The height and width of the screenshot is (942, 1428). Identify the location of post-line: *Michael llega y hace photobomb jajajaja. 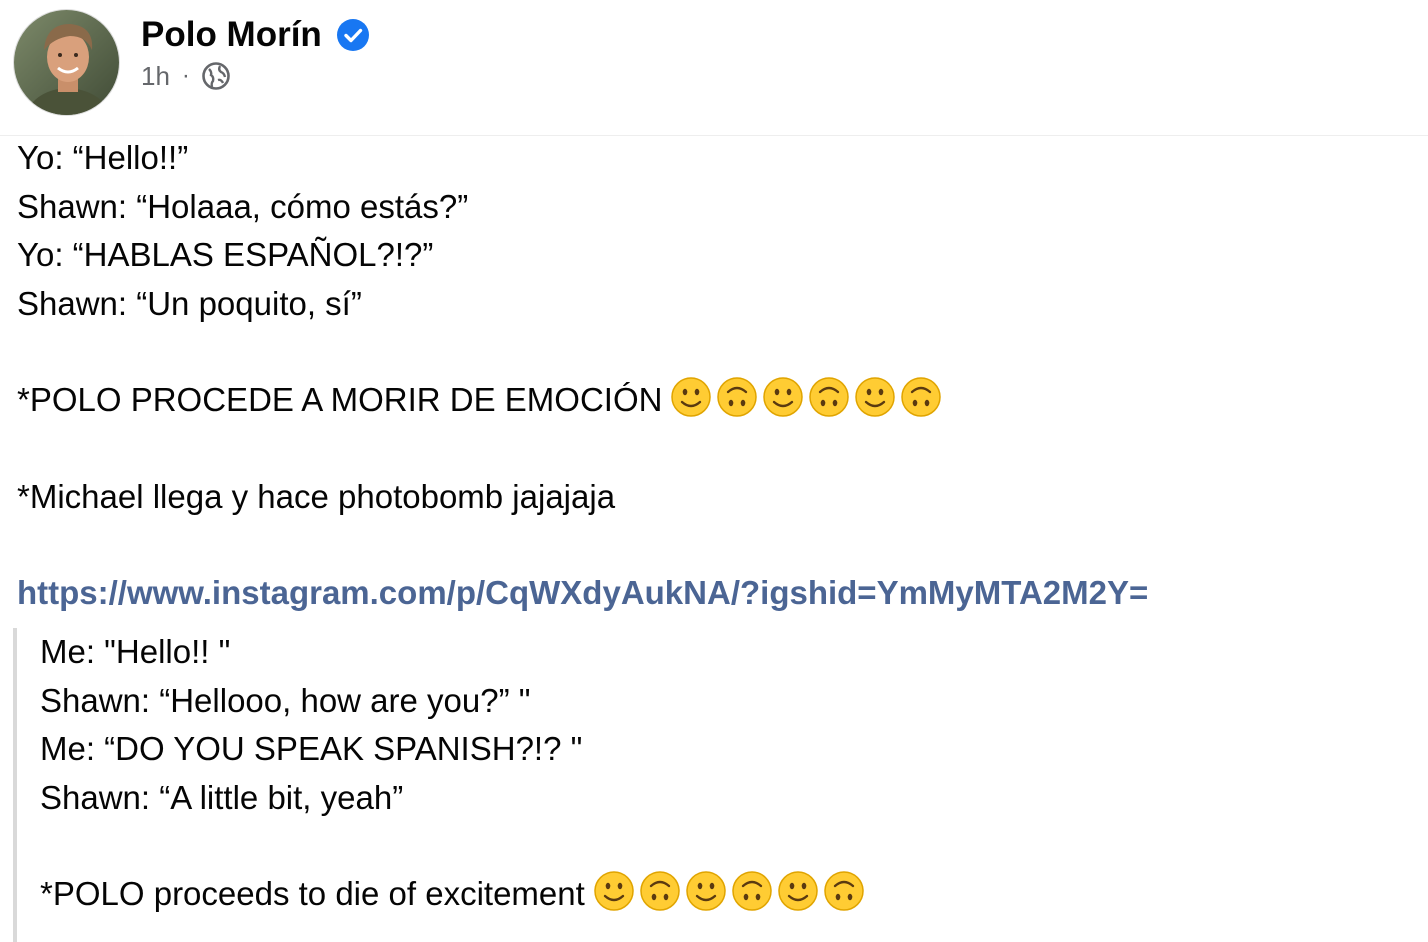
(316, 496).